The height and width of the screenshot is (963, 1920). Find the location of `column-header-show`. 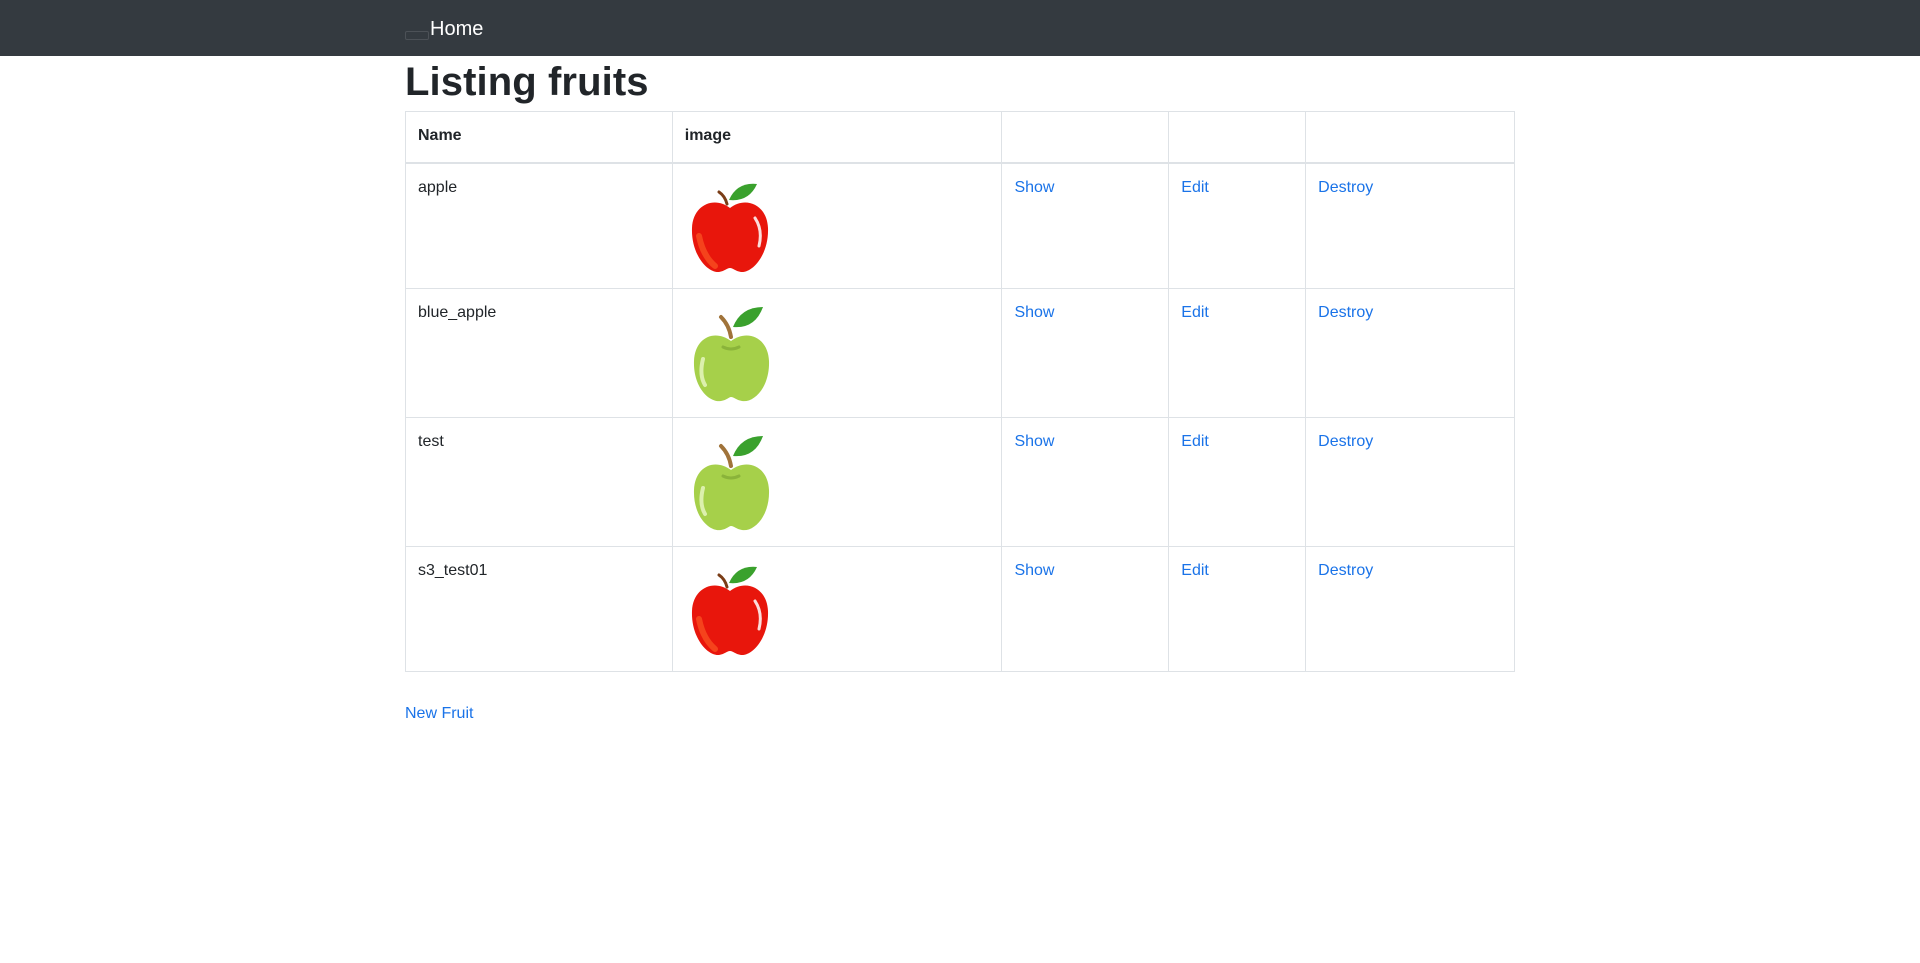

column-header-show is located at coordinates (1085, 137).